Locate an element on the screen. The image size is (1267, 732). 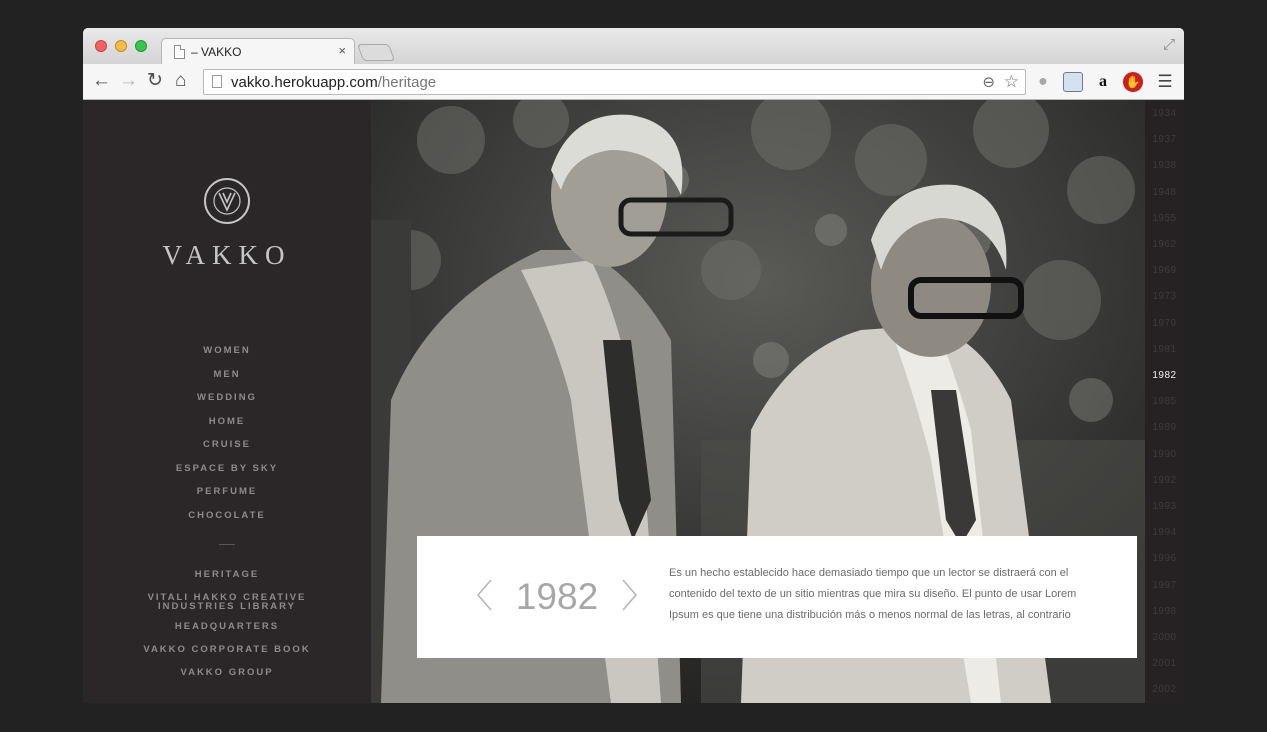
nav-item-vakko-group: VAKKO GROUP is located at coordinates (227, 673).